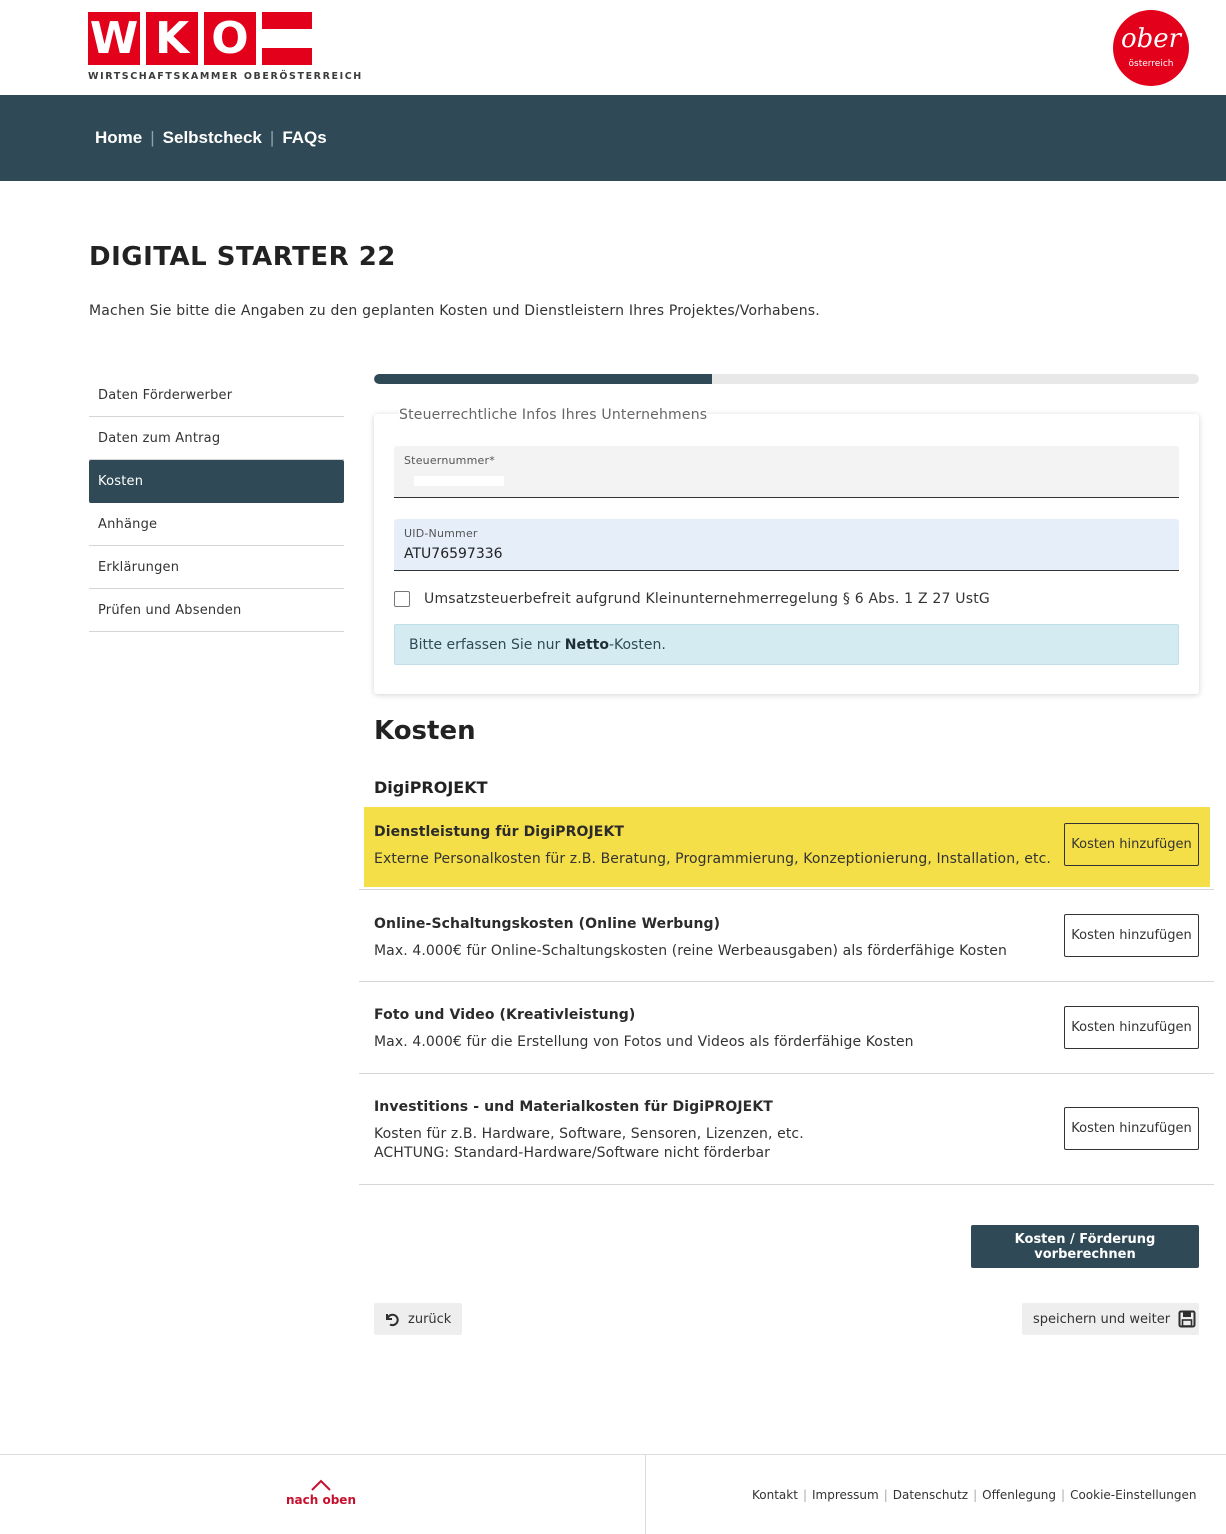 The width and height of the screenshot is (1226, 1534). What do you see at coordinates (321, 1485) in the screenshot?
I see `chevron-up-icon` at bounding box center [321, 1485].